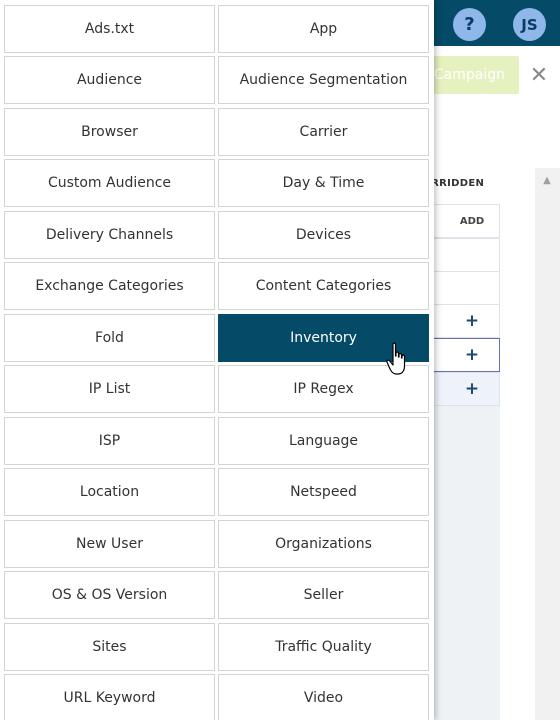 This screenshot has width=560, height=720. What do you see at coordinates (323, 697) in the screenshot?
I see `option-video: Video` at bounding box center [323, 697].